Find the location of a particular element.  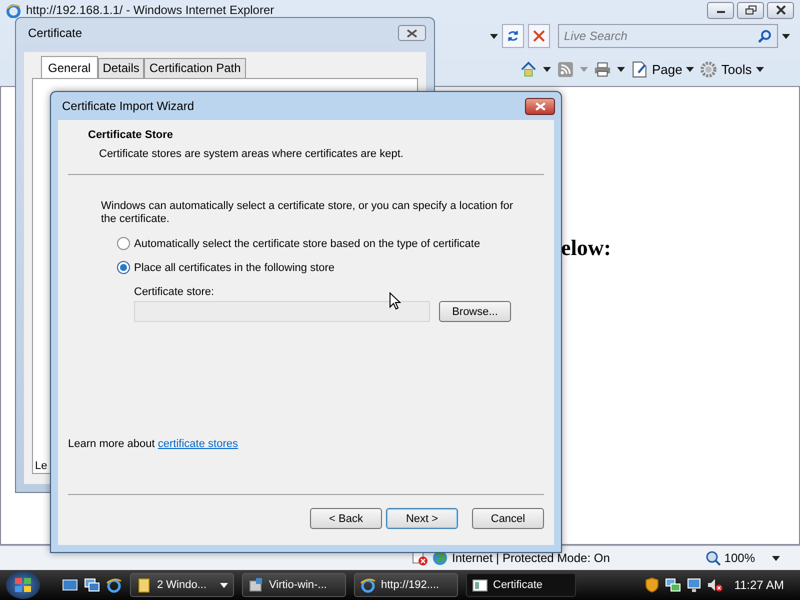

magnifier-icon is located at coordinates (713, 558).